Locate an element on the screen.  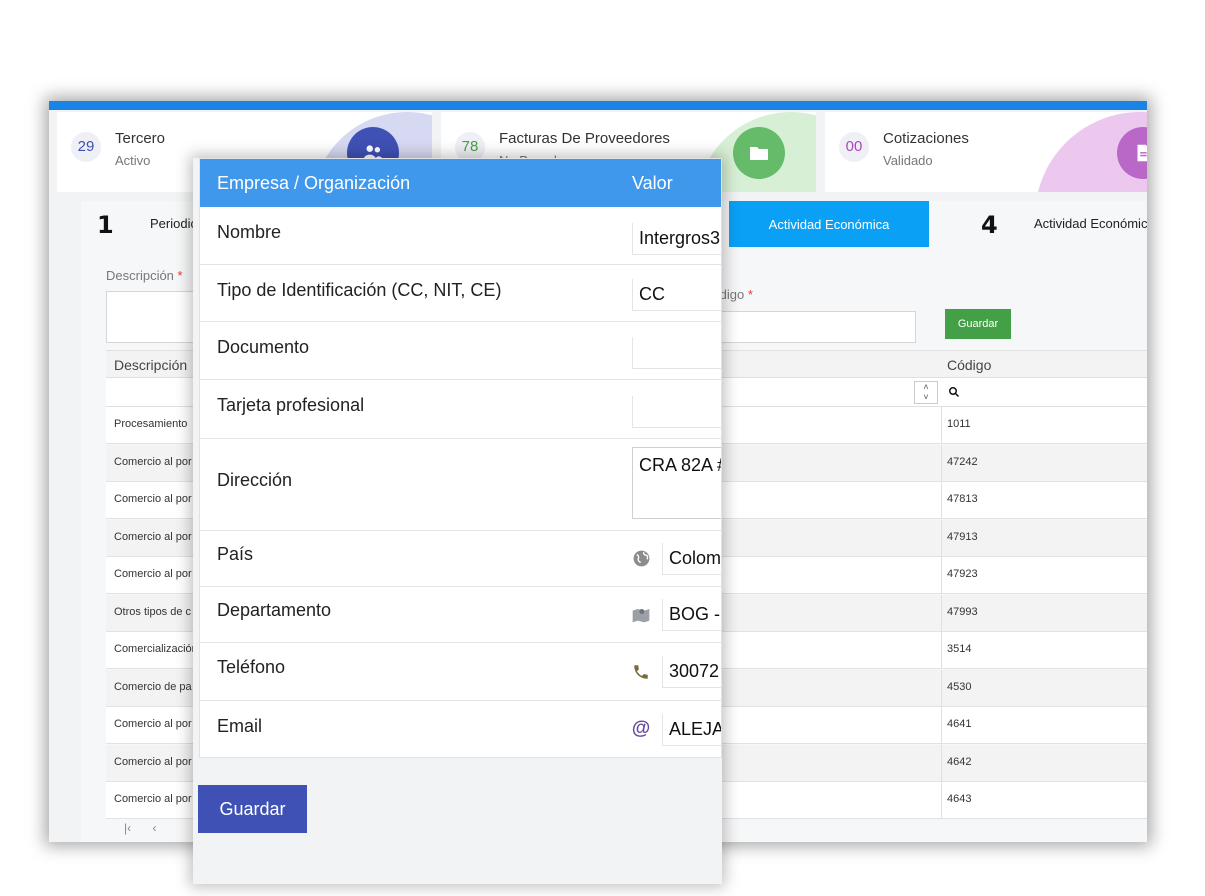
header-empresa: Empresa / Organización is located at coordinates (314, 183).